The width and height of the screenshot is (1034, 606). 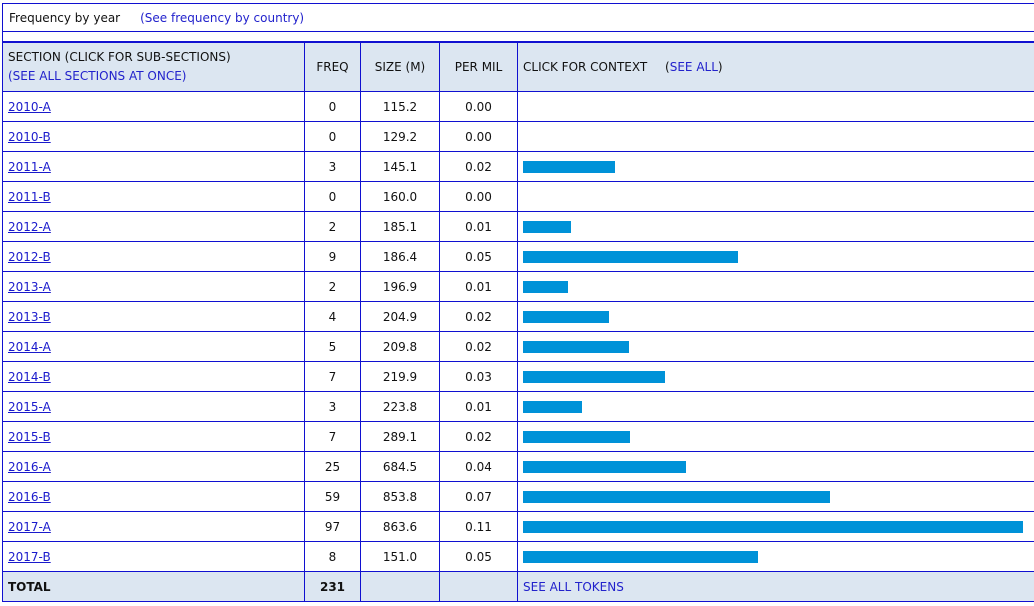 What do you see at coordinates (518, 466) in the screenshot?
I see `table-row: 2016-A 25 684.5 0.04` at bounding box center [518, 466].